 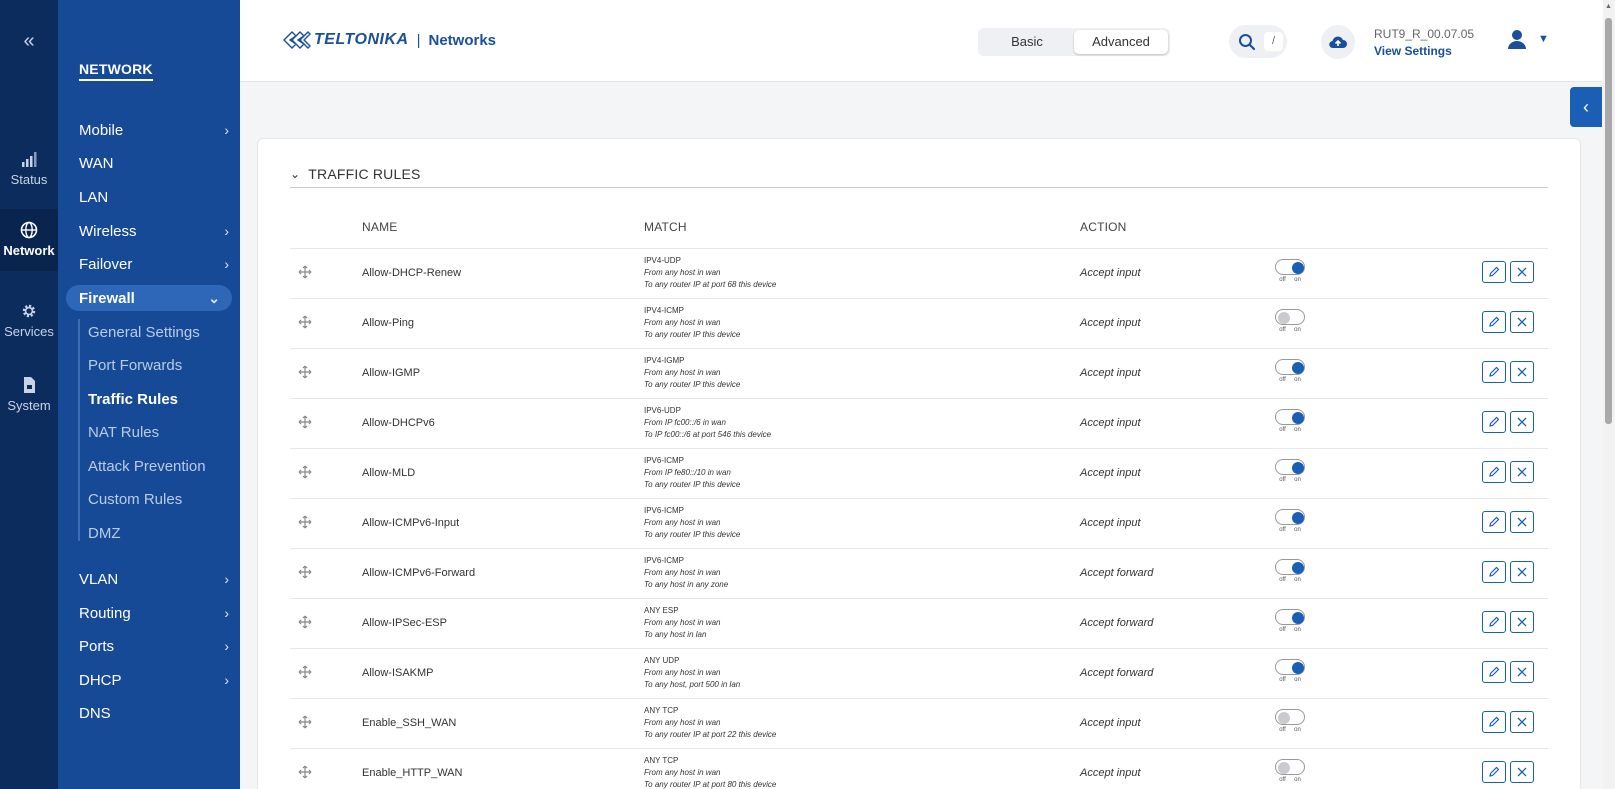 What do you see at coordinates (106, 264) in the screenshot?
I see `nav-label: Failover` at bounding box center [106, 264].